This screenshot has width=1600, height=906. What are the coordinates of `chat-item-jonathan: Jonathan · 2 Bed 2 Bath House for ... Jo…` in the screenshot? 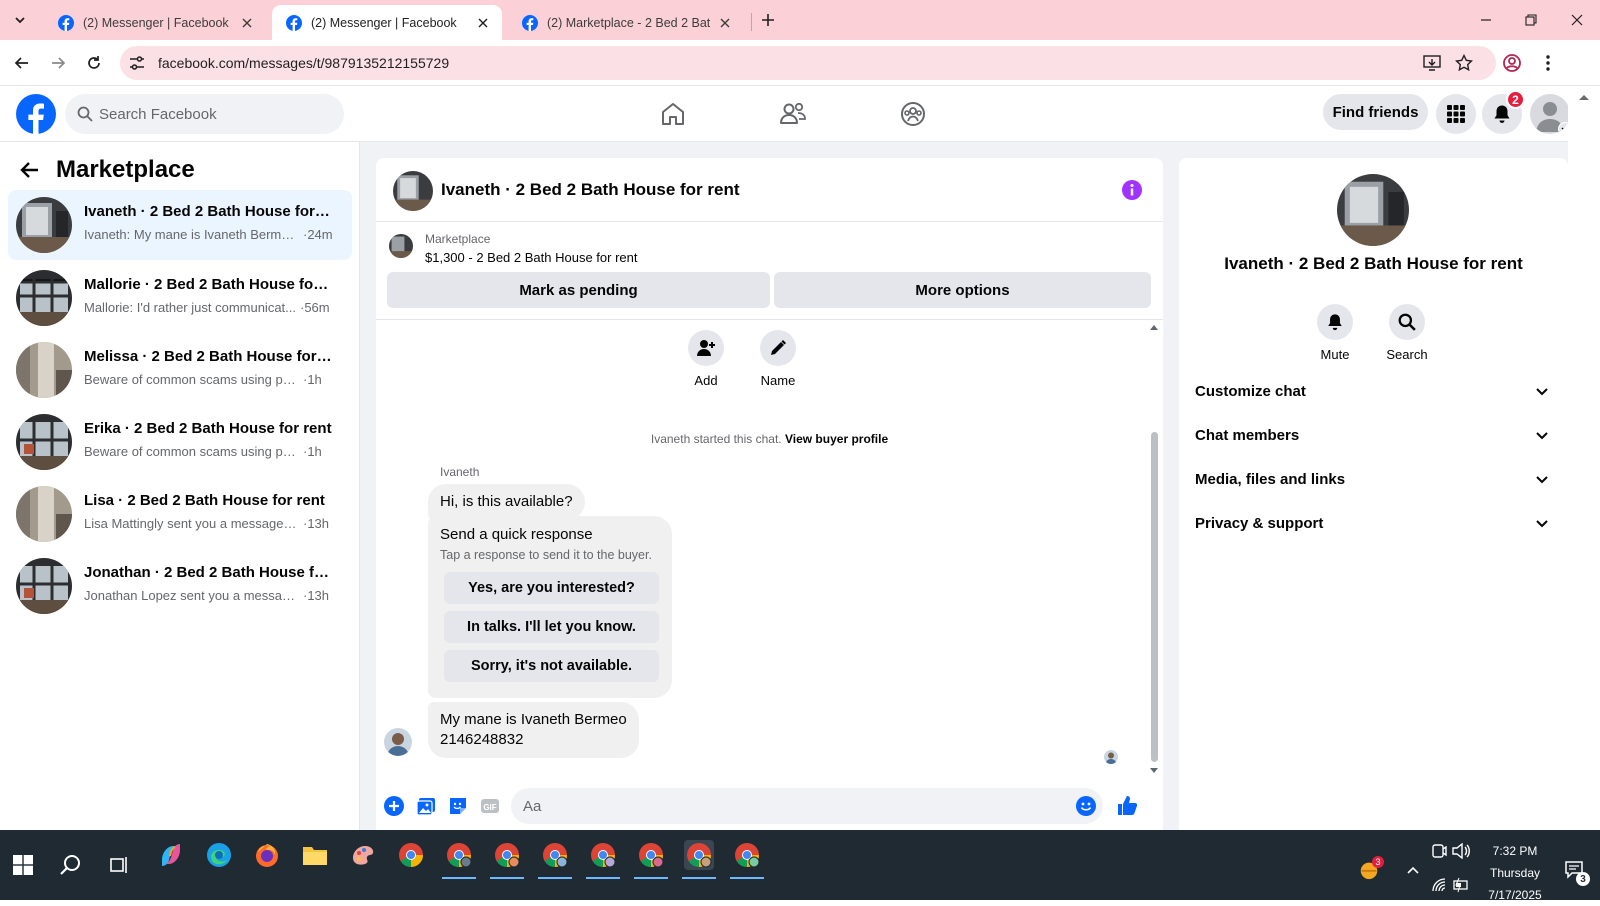 It's located at (180, 586).